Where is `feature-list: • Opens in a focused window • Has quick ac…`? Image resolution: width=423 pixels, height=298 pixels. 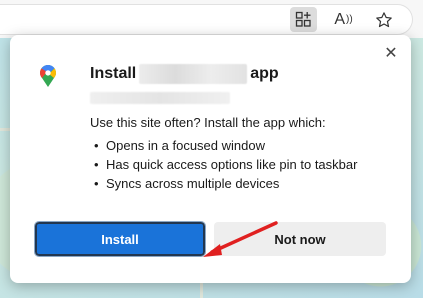
feature-list: • Opens in a focused window • Has quick ac… is located at coordinates (225, 164).